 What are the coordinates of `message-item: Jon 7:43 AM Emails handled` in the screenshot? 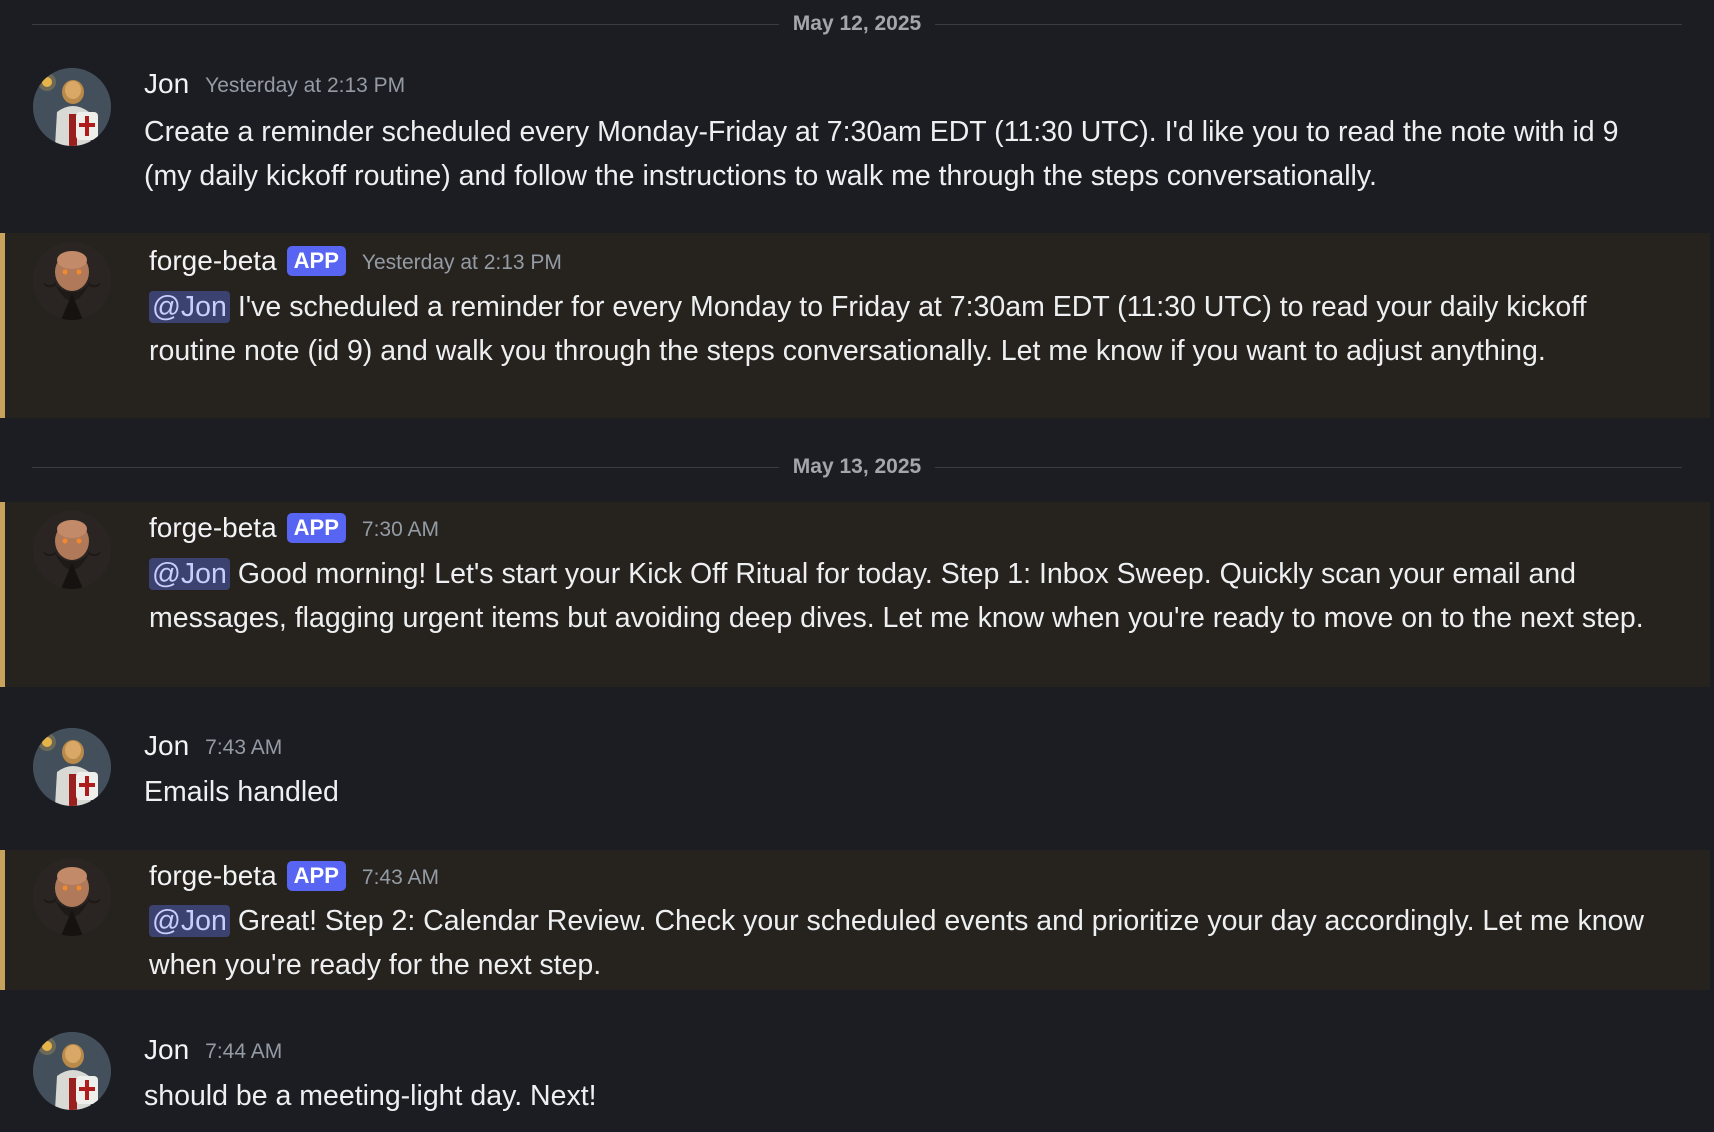 It's located at (855, 768).